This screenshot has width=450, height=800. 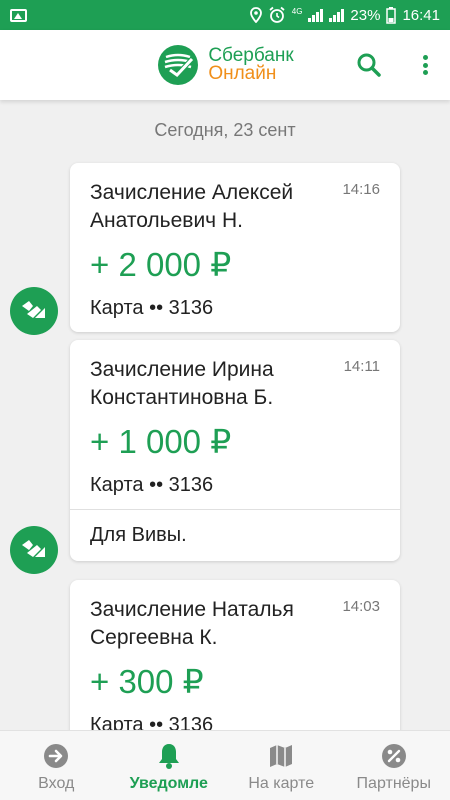 What do you see at coordinates (316, 15) in the screenshot?
I see `signal-icon` at bounding box center [316, 15].